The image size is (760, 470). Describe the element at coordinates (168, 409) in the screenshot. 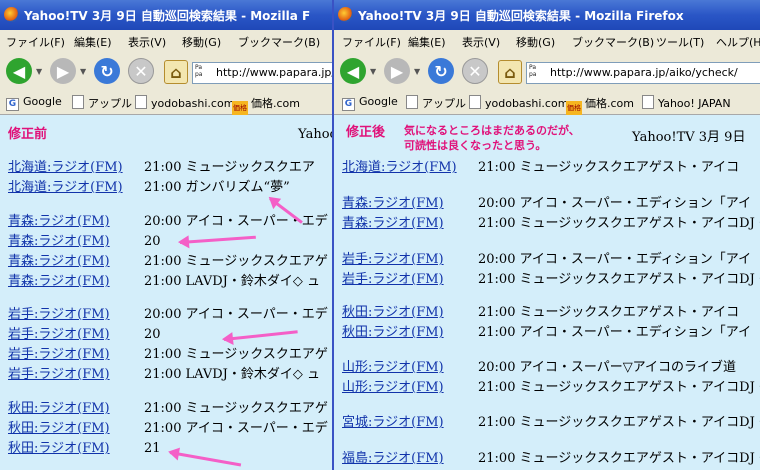

I see `program-row: 秋田:ラジオ(FM) 21:00 ミュージックスクエアゲ` at that location.